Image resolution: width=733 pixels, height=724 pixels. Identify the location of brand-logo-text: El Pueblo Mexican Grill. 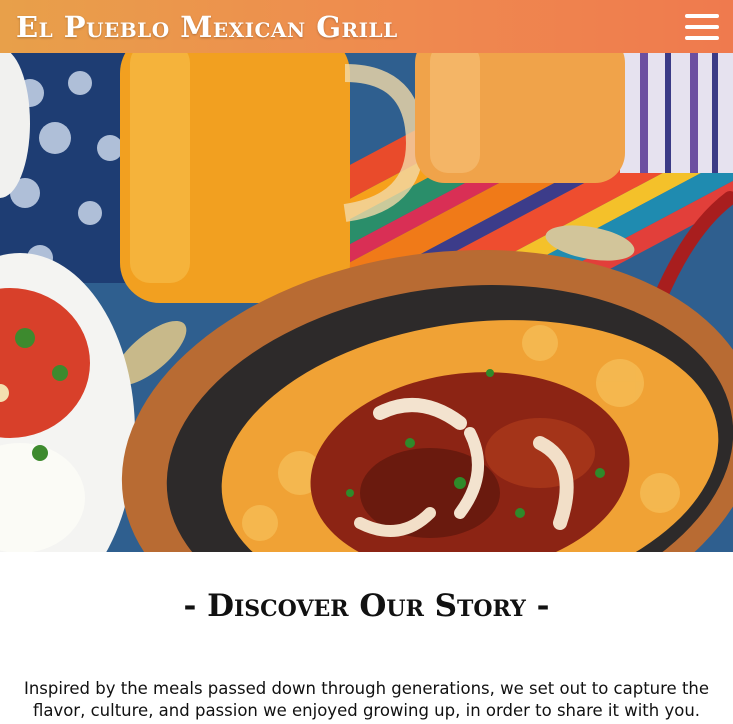
(207, 27).